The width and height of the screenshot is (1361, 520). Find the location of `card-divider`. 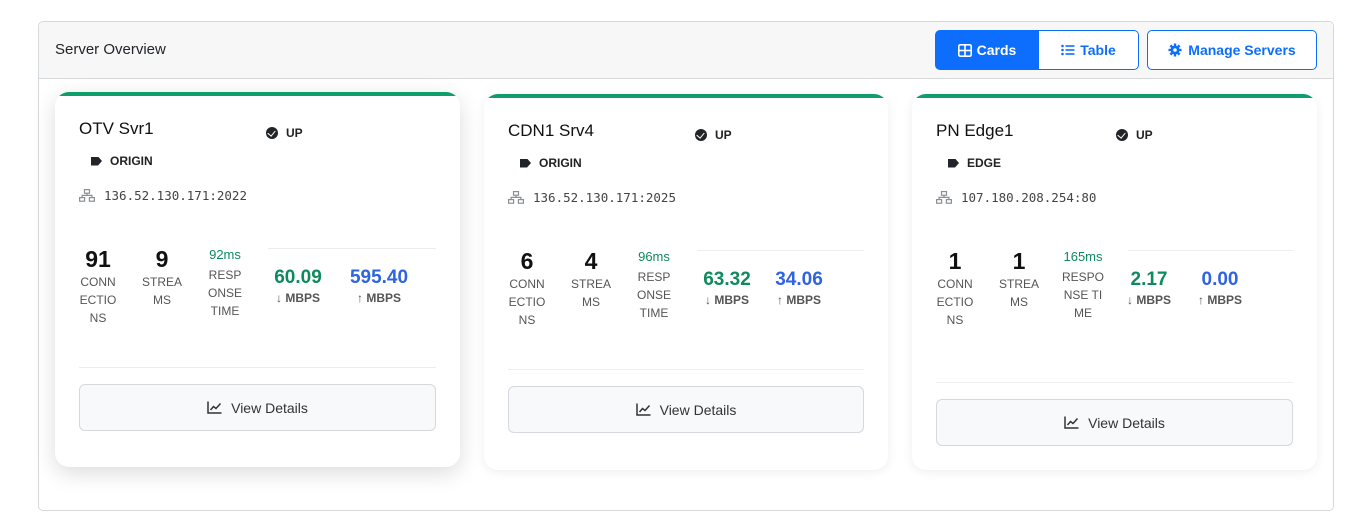

card-divider is located at coordinates (686, 369).